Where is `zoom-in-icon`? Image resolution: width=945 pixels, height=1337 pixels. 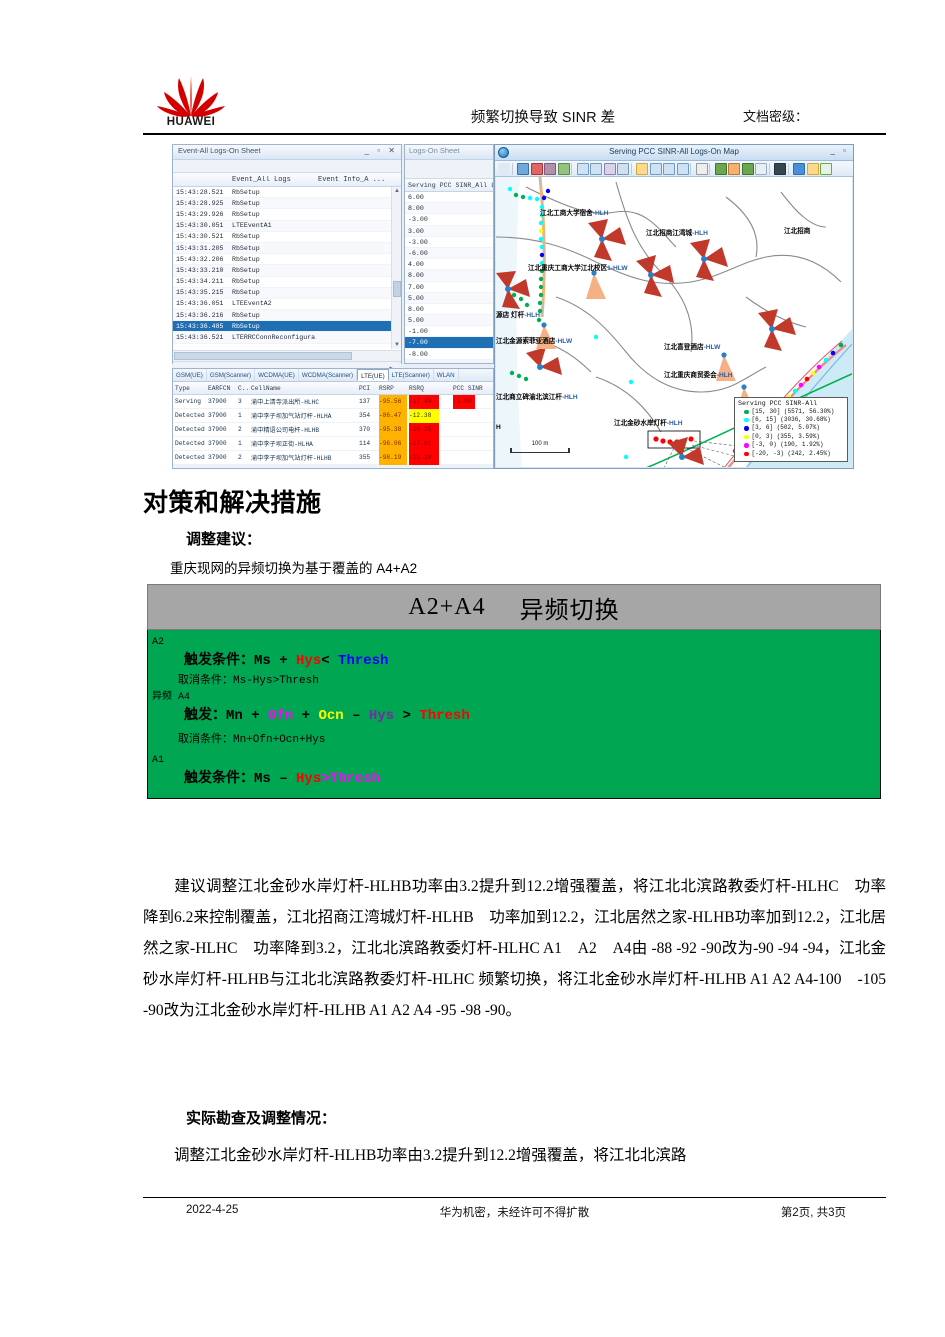
zoom-in-icon is located at coordinates (582, 168).